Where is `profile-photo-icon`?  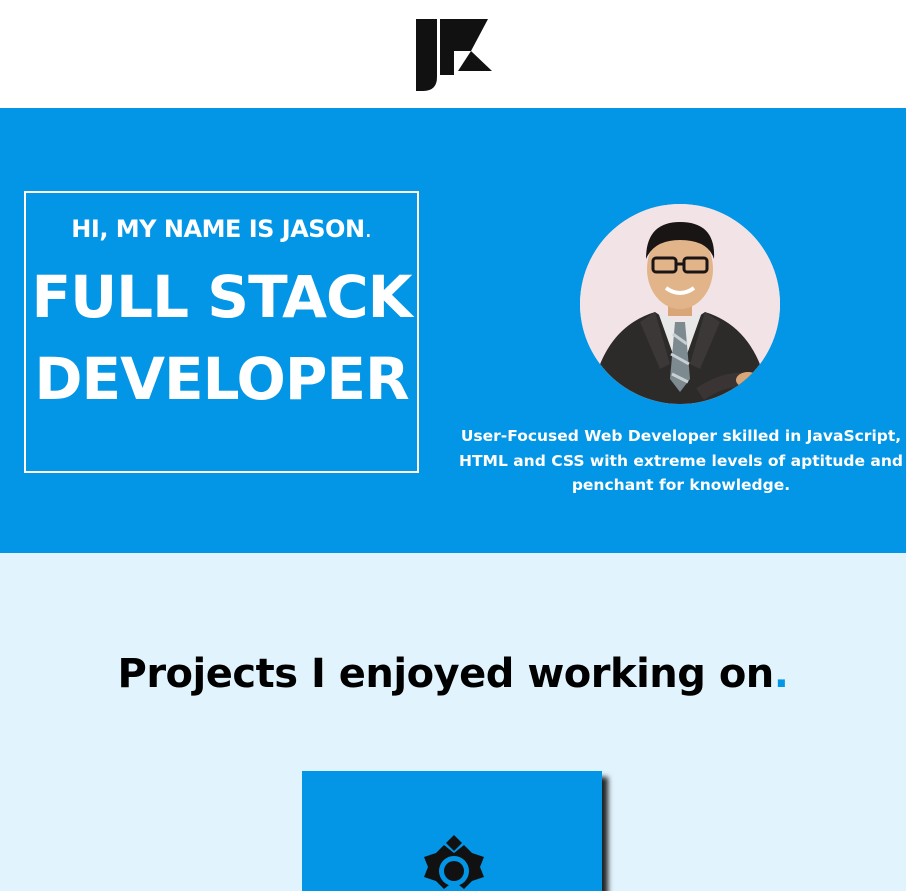
profile-photo-icon is located at coordinates (680, 304).